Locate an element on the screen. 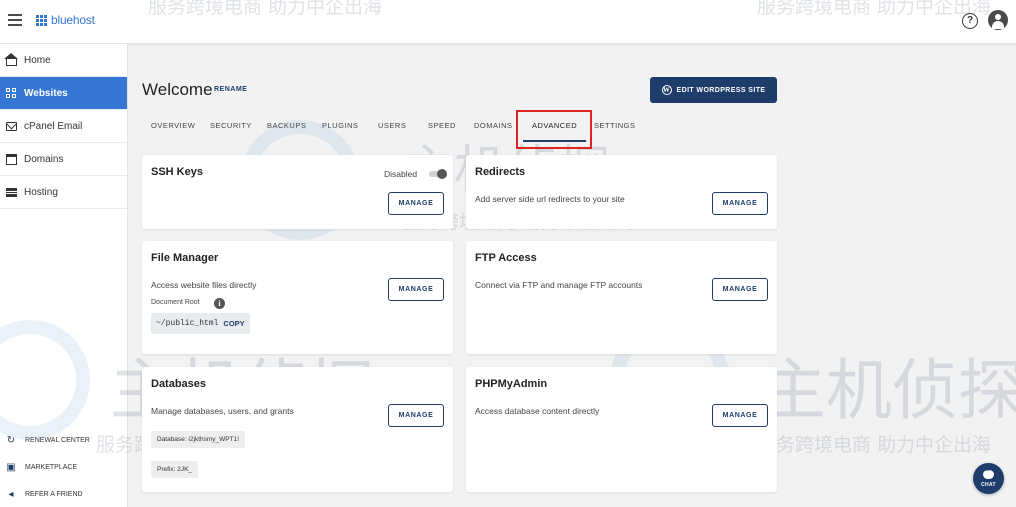  tab-users: USERS is located at coordinates (392, 125).